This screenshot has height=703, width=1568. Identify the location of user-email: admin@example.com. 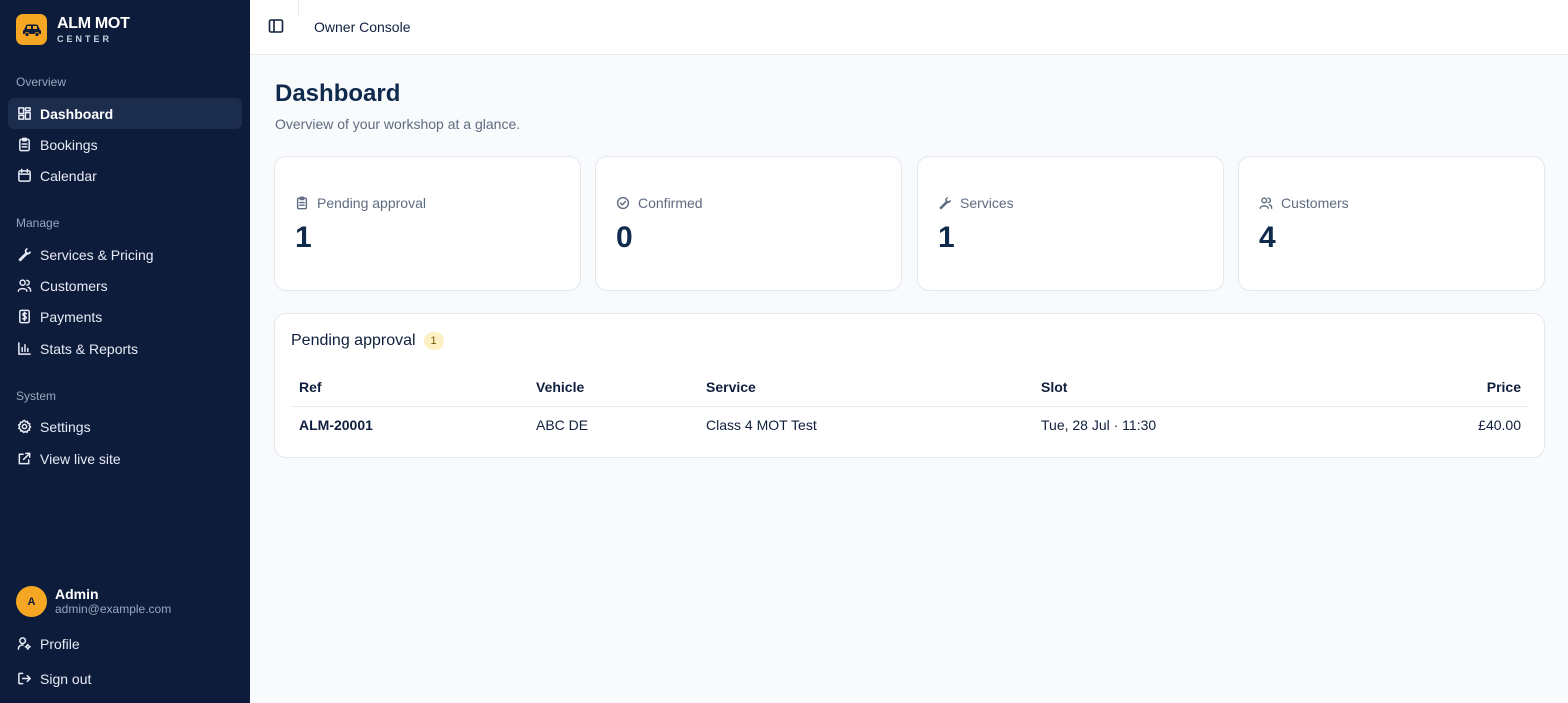
(113, 608).